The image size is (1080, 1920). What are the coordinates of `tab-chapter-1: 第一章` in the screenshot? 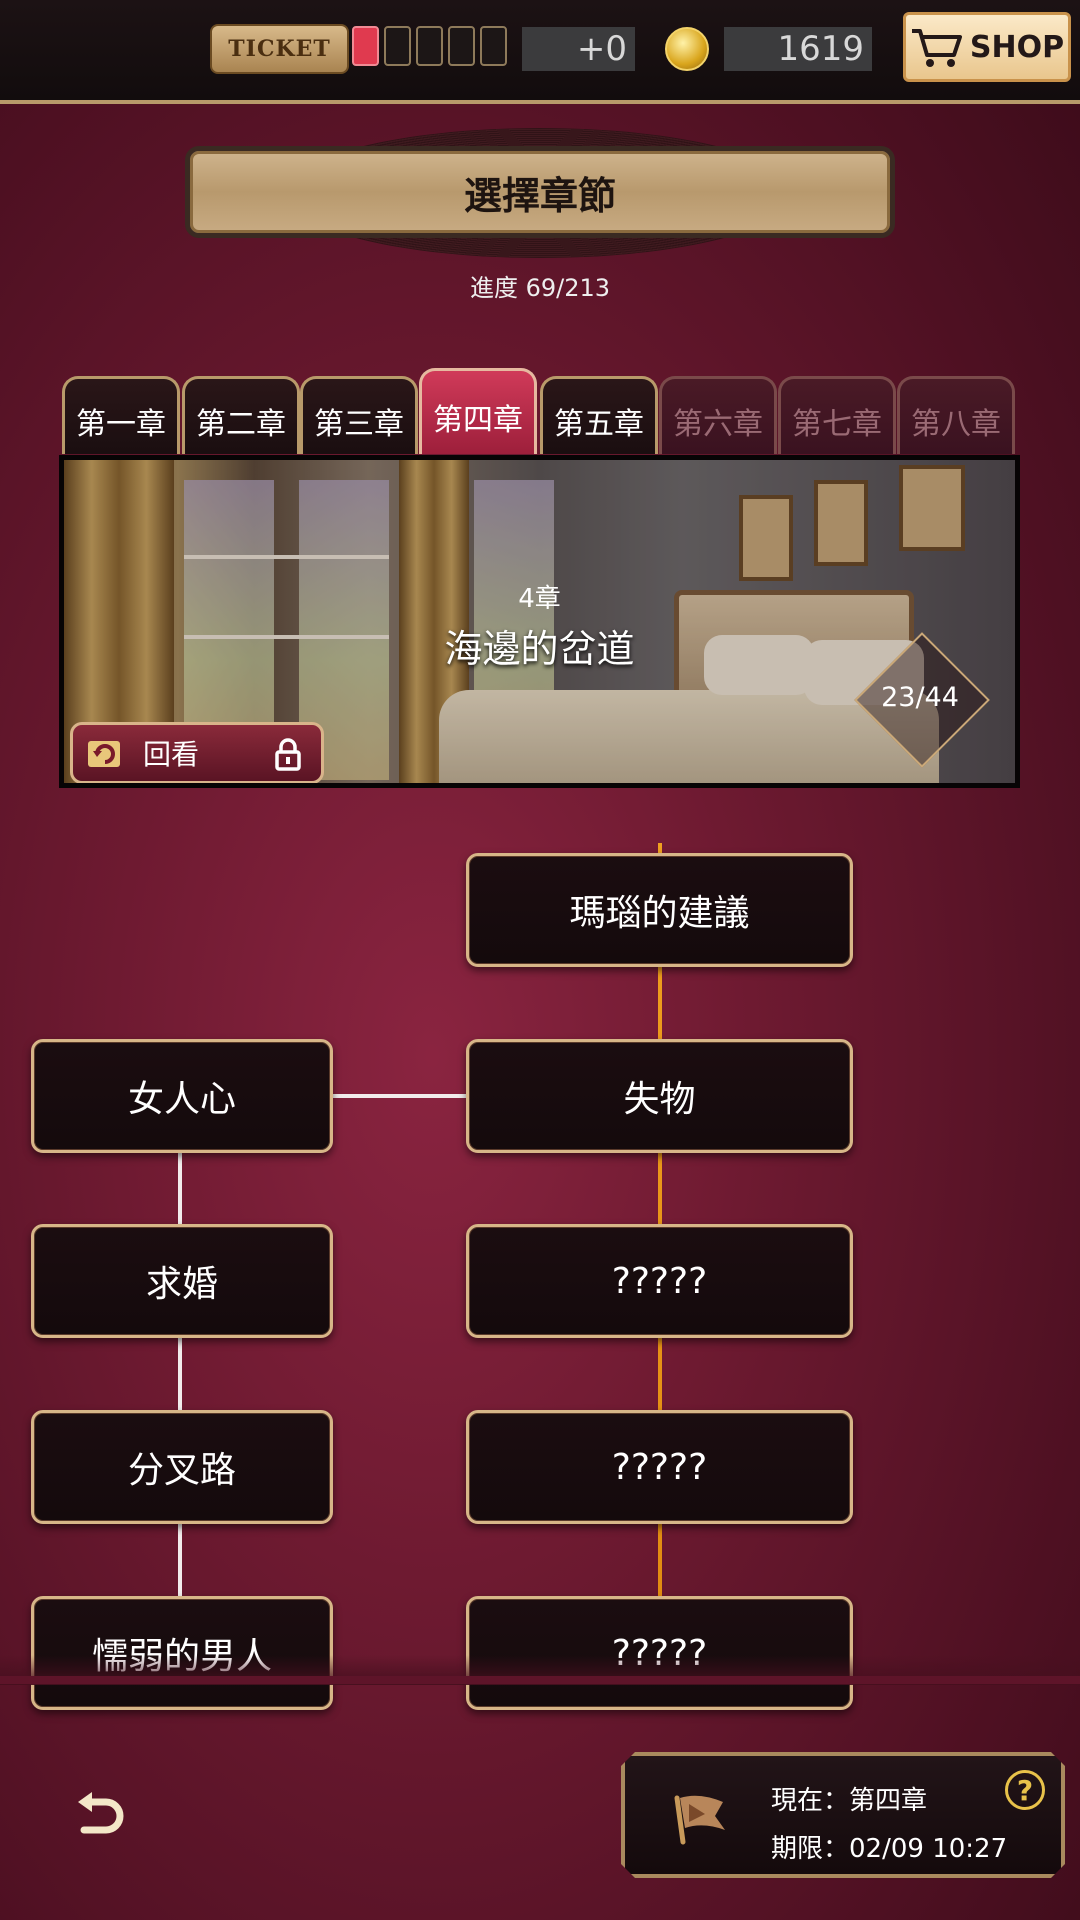 It's located at (121, 415).